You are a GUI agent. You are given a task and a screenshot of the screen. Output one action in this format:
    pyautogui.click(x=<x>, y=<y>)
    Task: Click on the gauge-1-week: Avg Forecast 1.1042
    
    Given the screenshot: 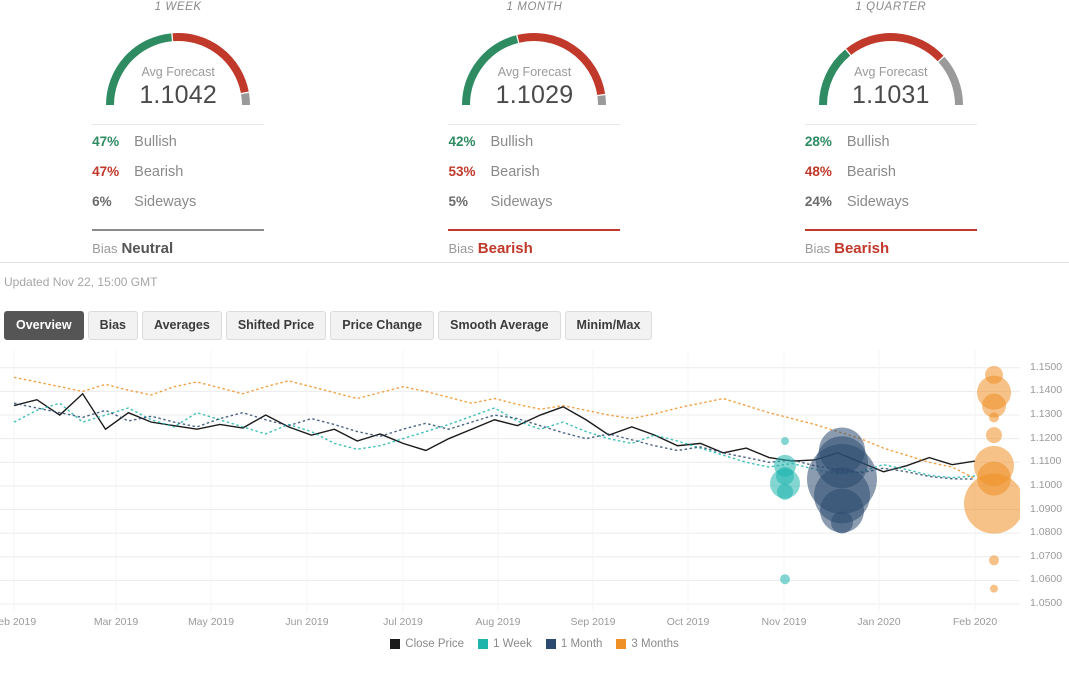 What is the action you would take?
    pyautogui.click(x=178, y=63)
    